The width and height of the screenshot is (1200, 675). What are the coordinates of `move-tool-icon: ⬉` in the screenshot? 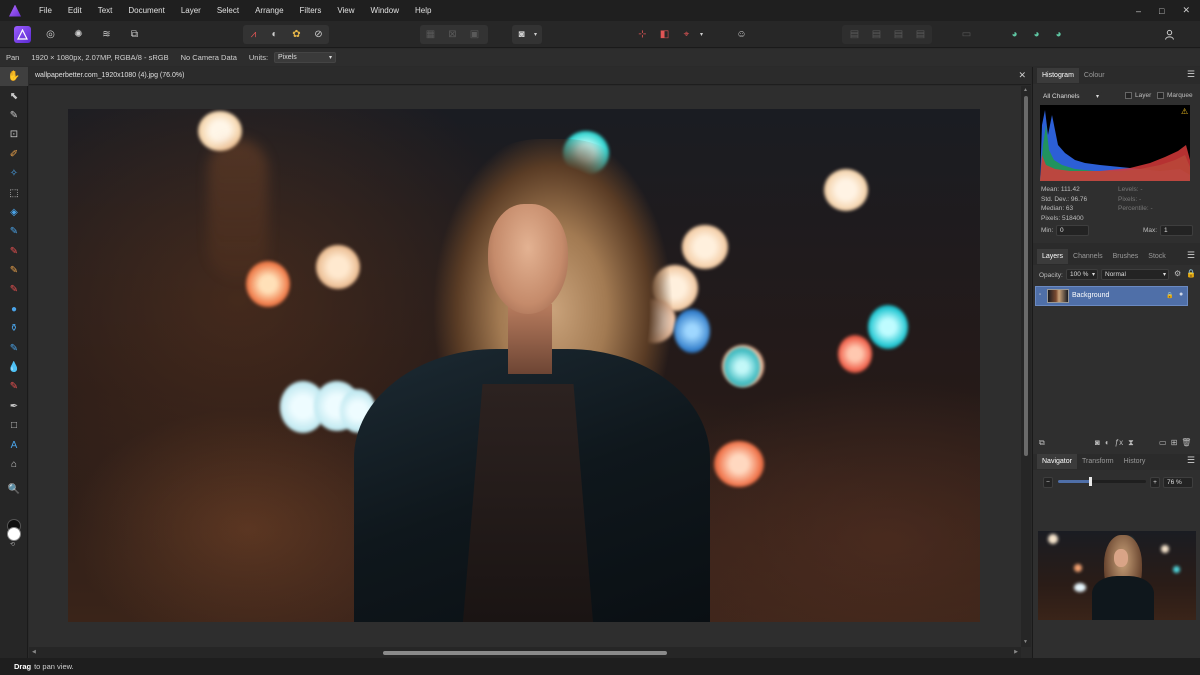 It's located at (14, 95).